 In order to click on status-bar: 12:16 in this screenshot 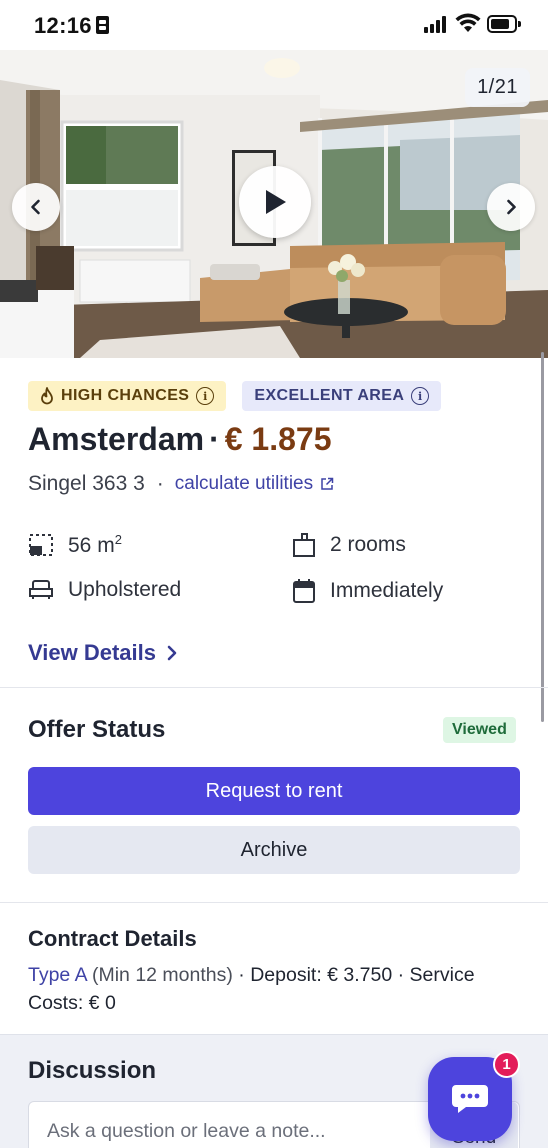, I will do `click(274, 25)`.